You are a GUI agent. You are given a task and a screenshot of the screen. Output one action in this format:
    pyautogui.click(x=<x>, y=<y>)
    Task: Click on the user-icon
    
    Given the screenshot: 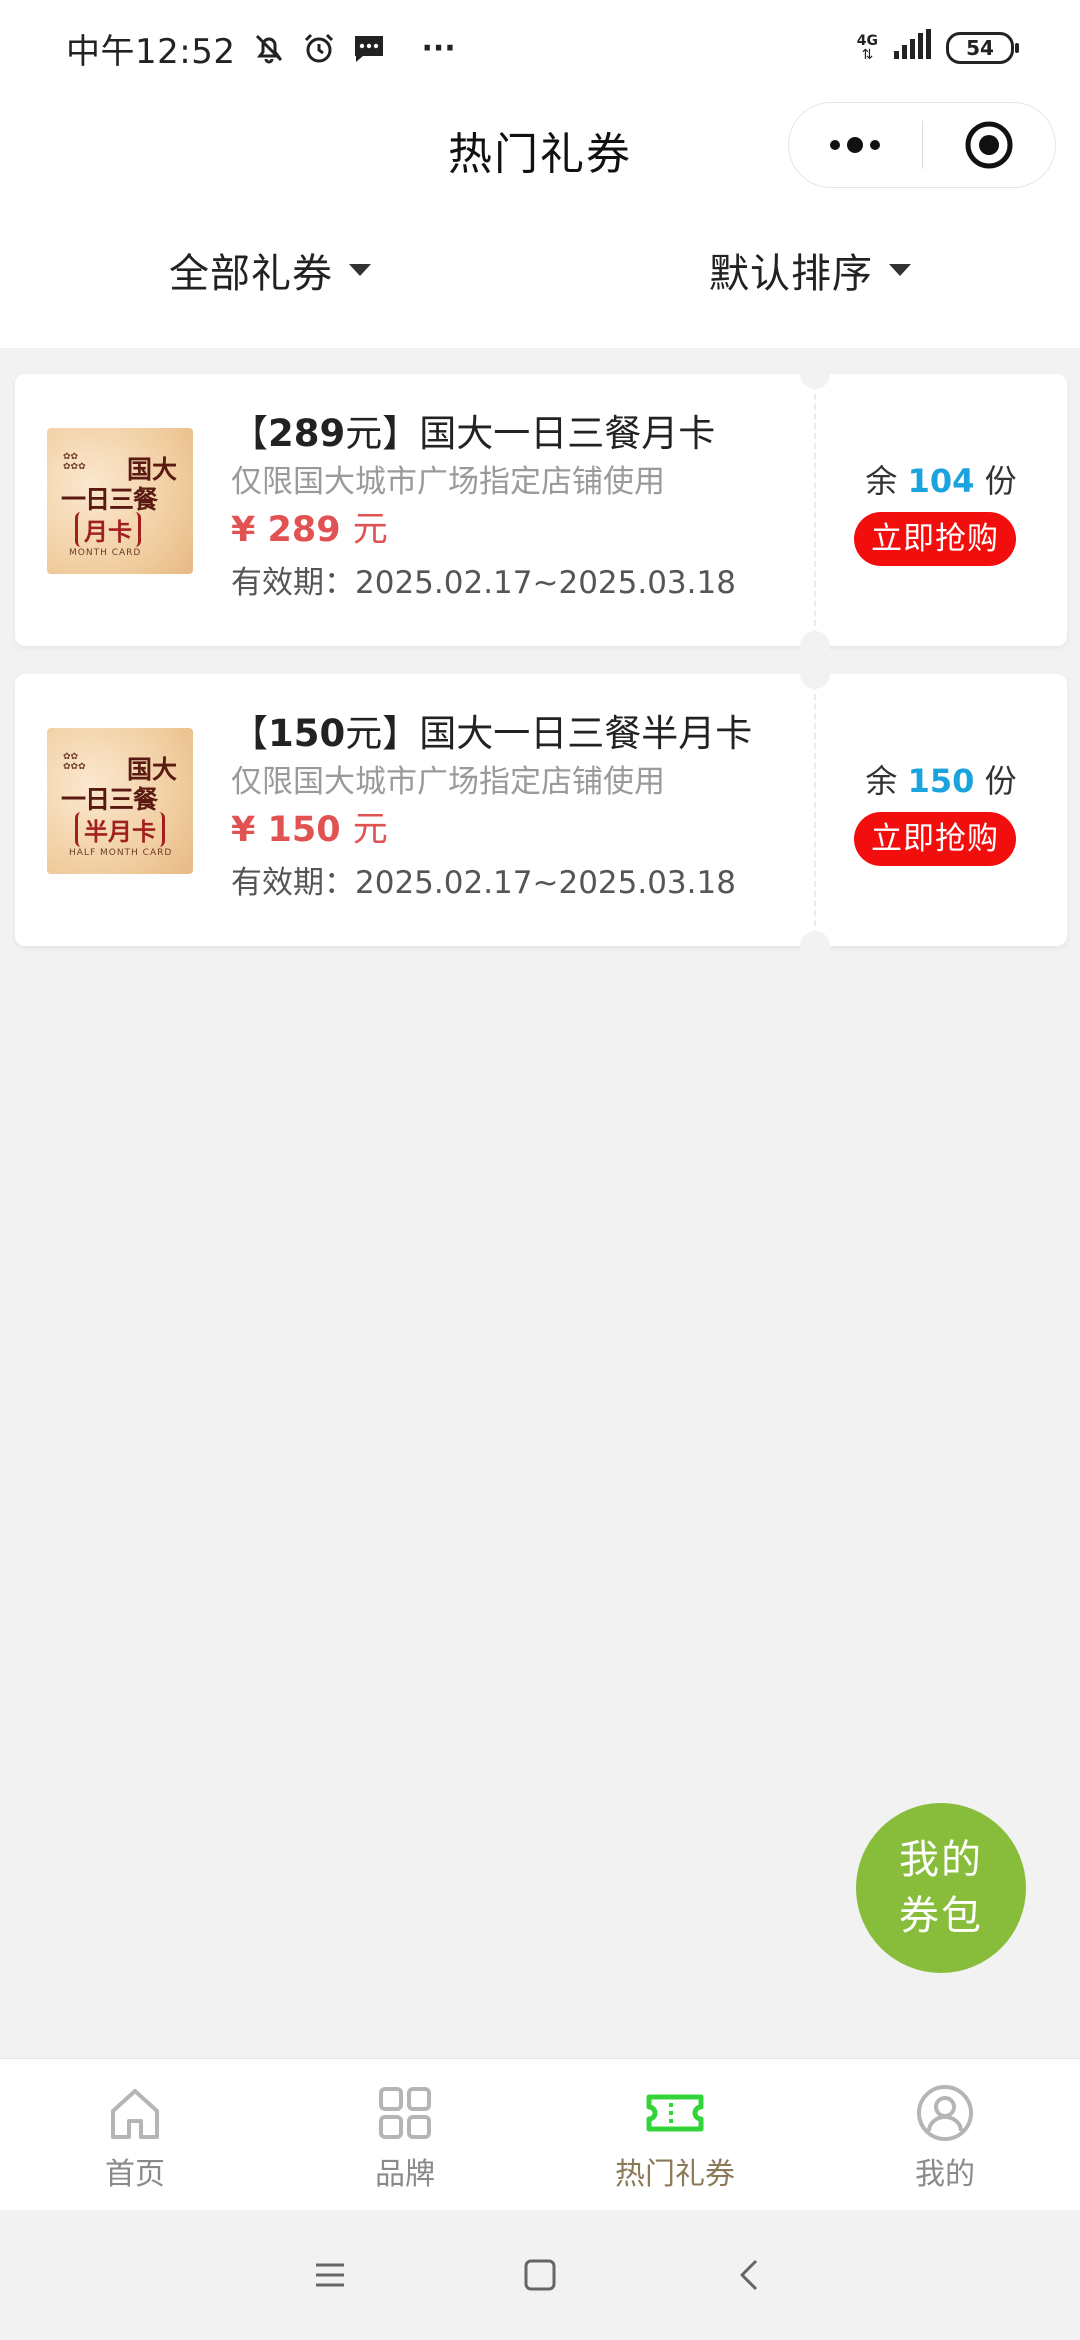 What is the action you would take?
    pyautogui.click(x=945, y=2113)
    